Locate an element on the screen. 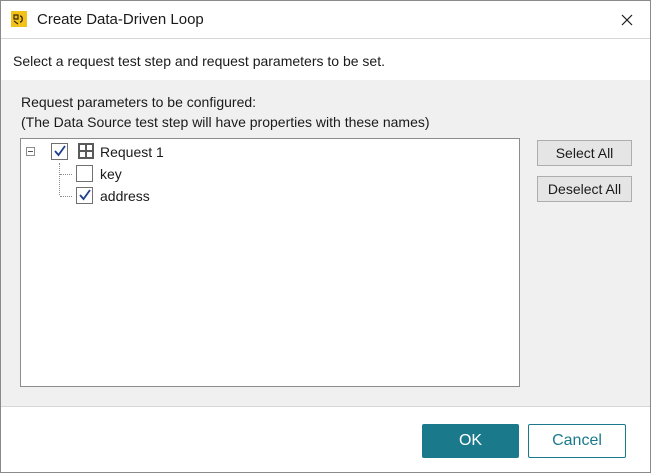 Image resolution: width=651 pixels, height=473 pixels. request-label: Request 1 is located at coordinates (132, 152).